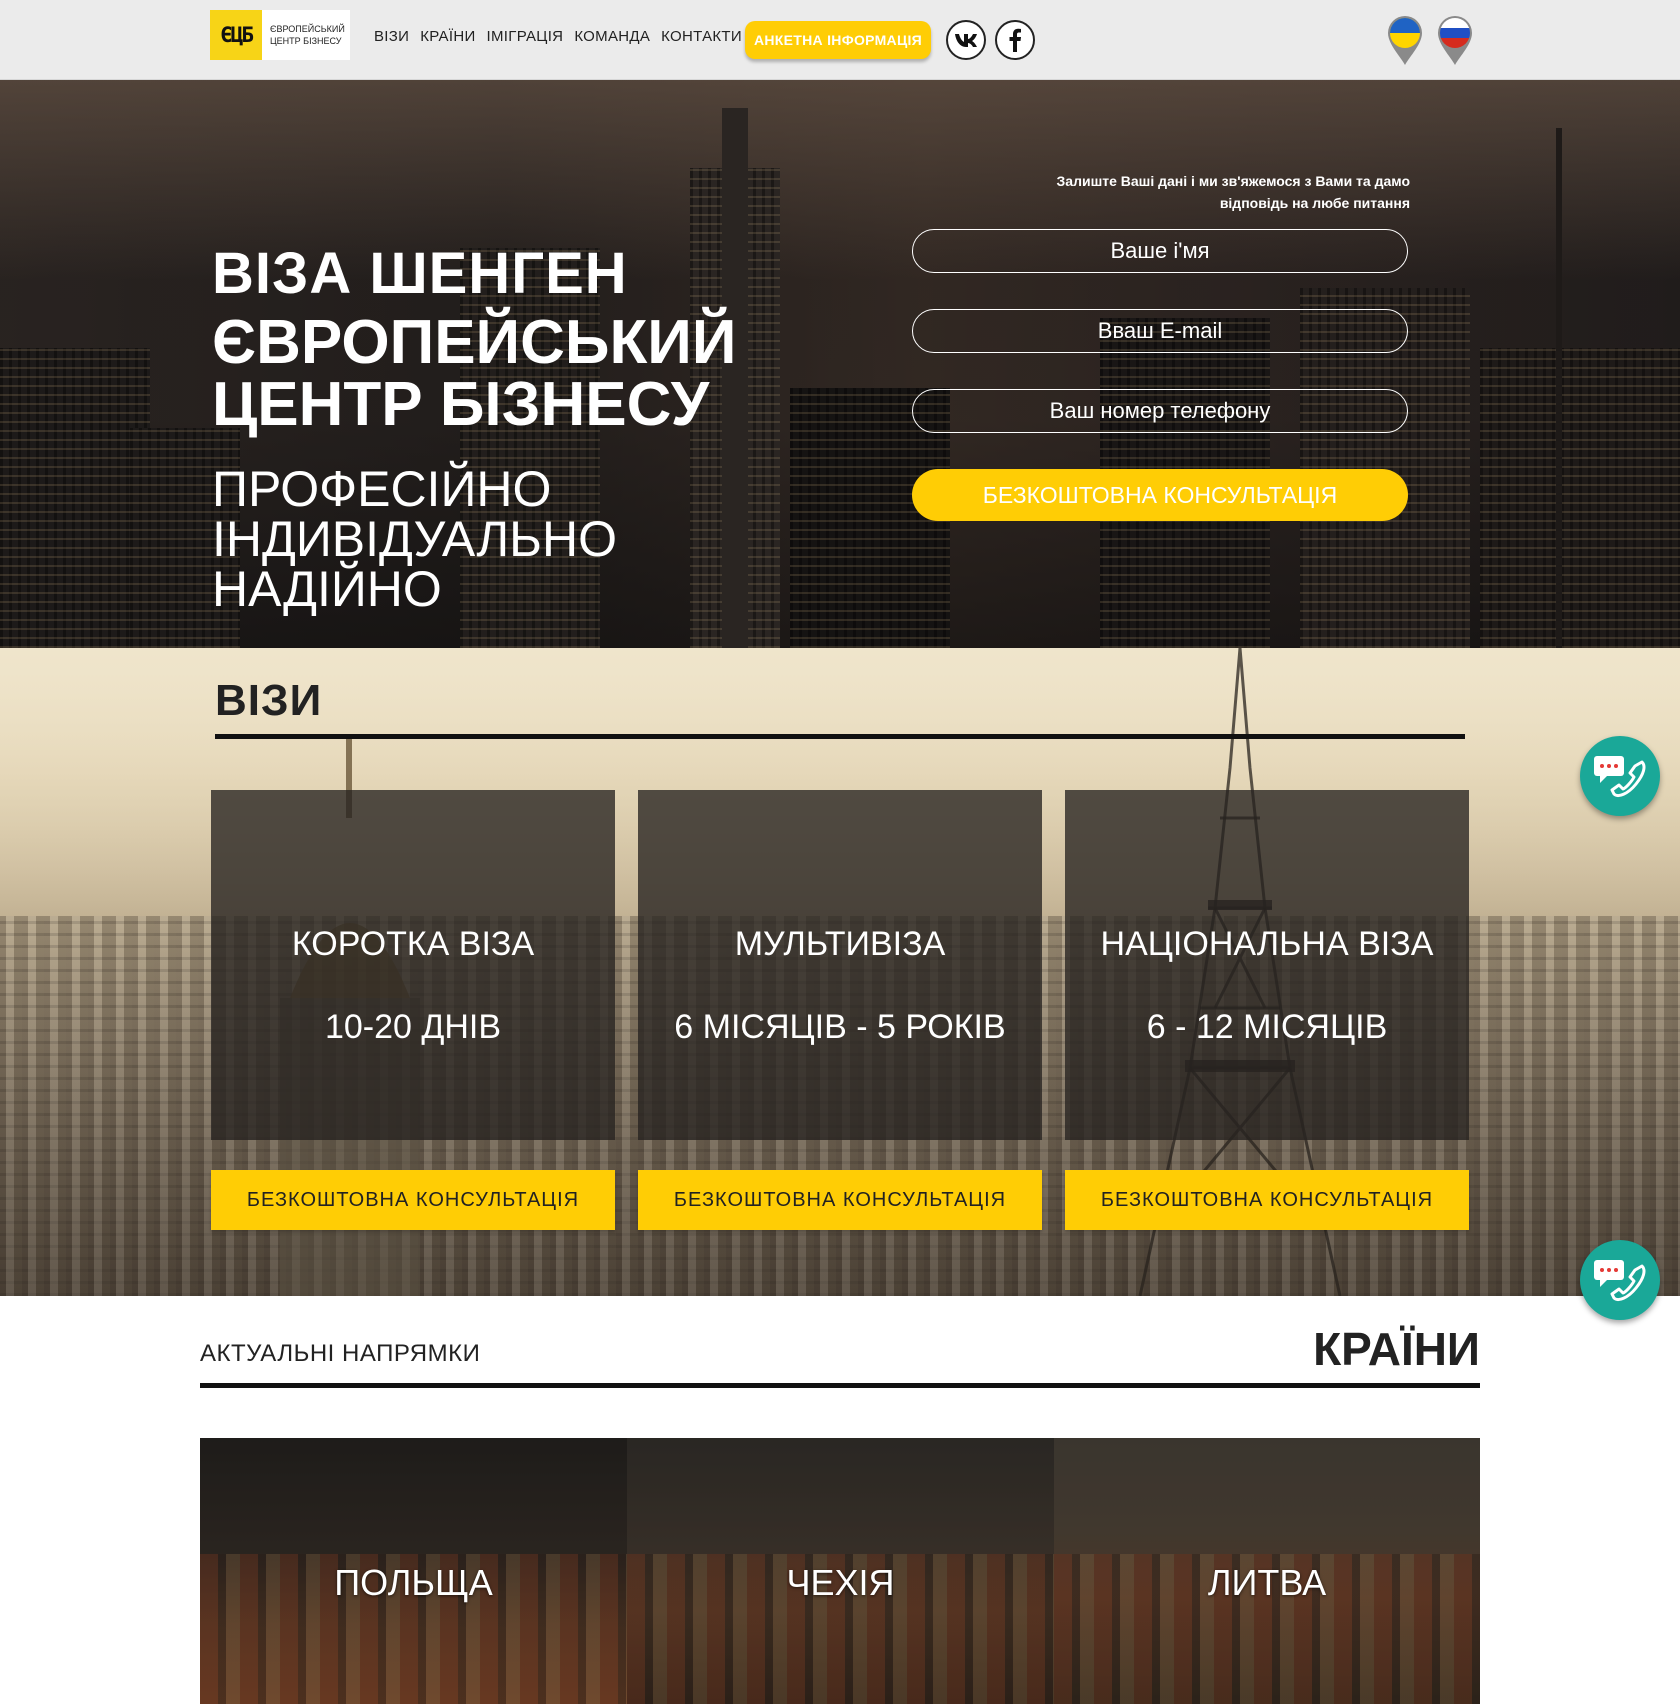 This screenshot has width=1680, height=1704. I want to click on hero-slogan: ПРОФЕСІЙНО ІНДИВІДУАЛЬНО НАДІЙНО, so click(414, 539).